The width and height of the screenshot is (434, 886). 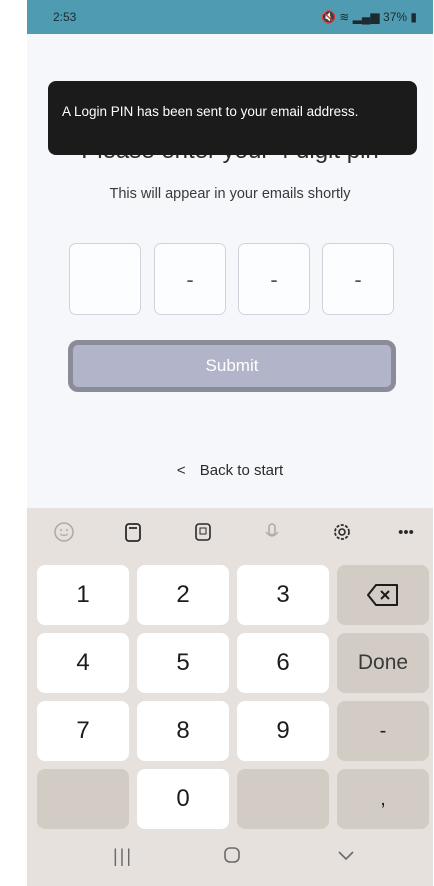 I want to click on battery-icon: ▮, so click(x=413, y=17).